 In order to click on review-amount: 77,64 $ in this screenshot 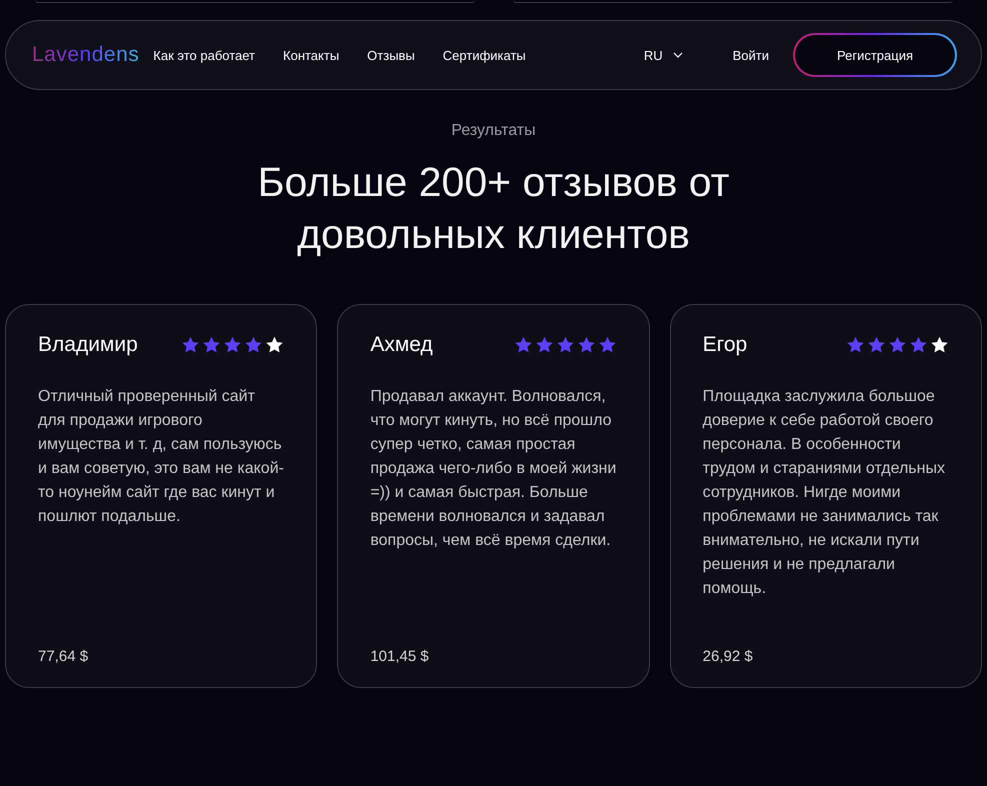, I will do `click(64, 656)`.